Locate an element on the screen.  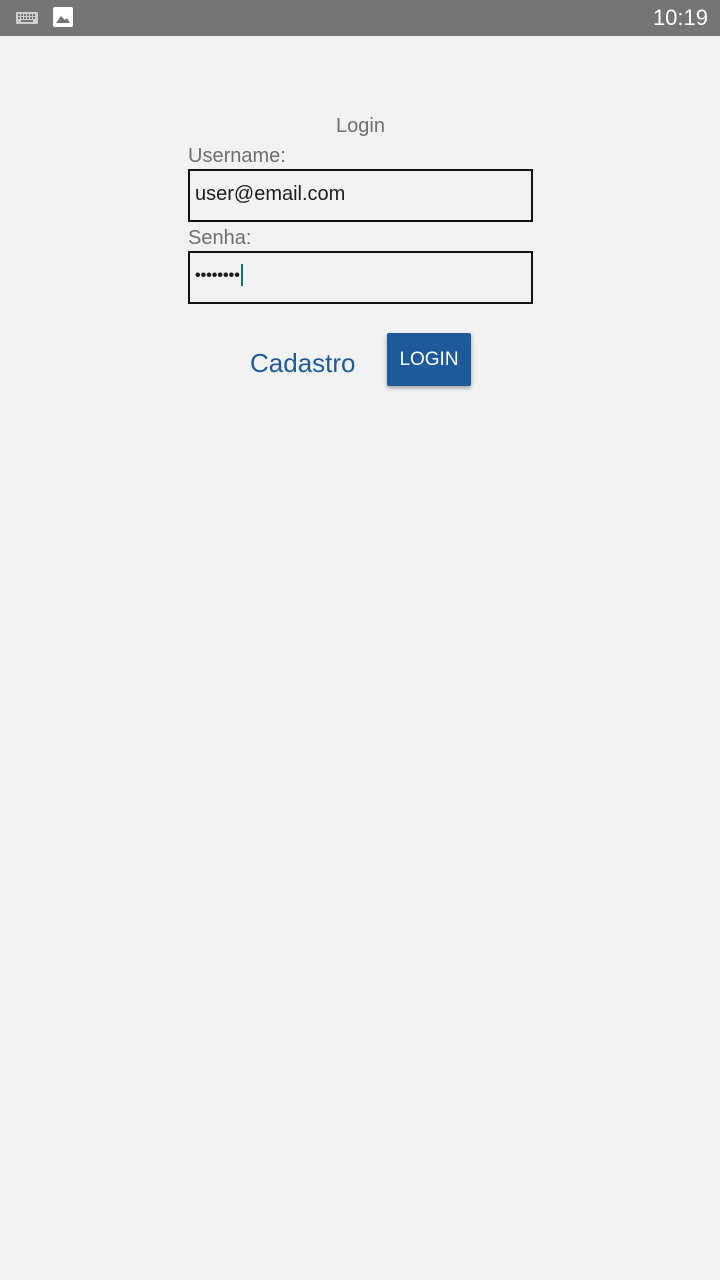
username-label: Username: is located at coordinates (237, 156).